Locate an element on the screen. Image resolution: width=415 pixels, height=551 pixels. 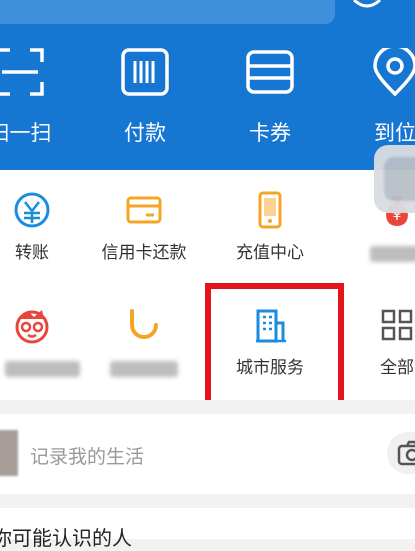
service-label: 充值中心 is located at coordinates (270, 253).